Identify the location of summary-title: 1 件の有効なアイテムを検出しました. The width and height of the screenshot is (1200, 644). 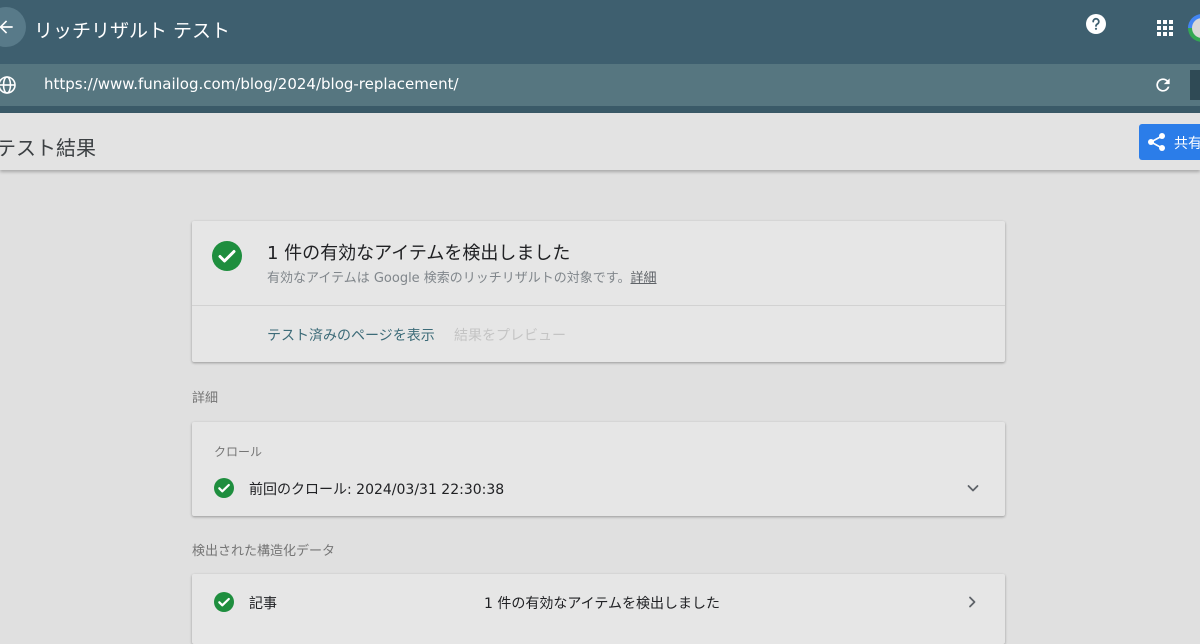
(419, 253).